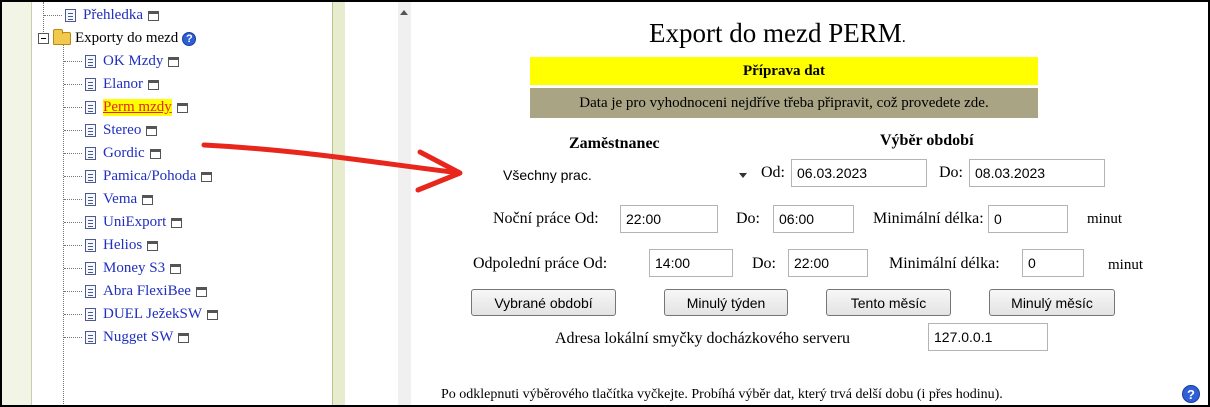 The height and width of the screenshot is (407, 1210). I want to click on night-min-length-field: 0, so click(1028, 219).